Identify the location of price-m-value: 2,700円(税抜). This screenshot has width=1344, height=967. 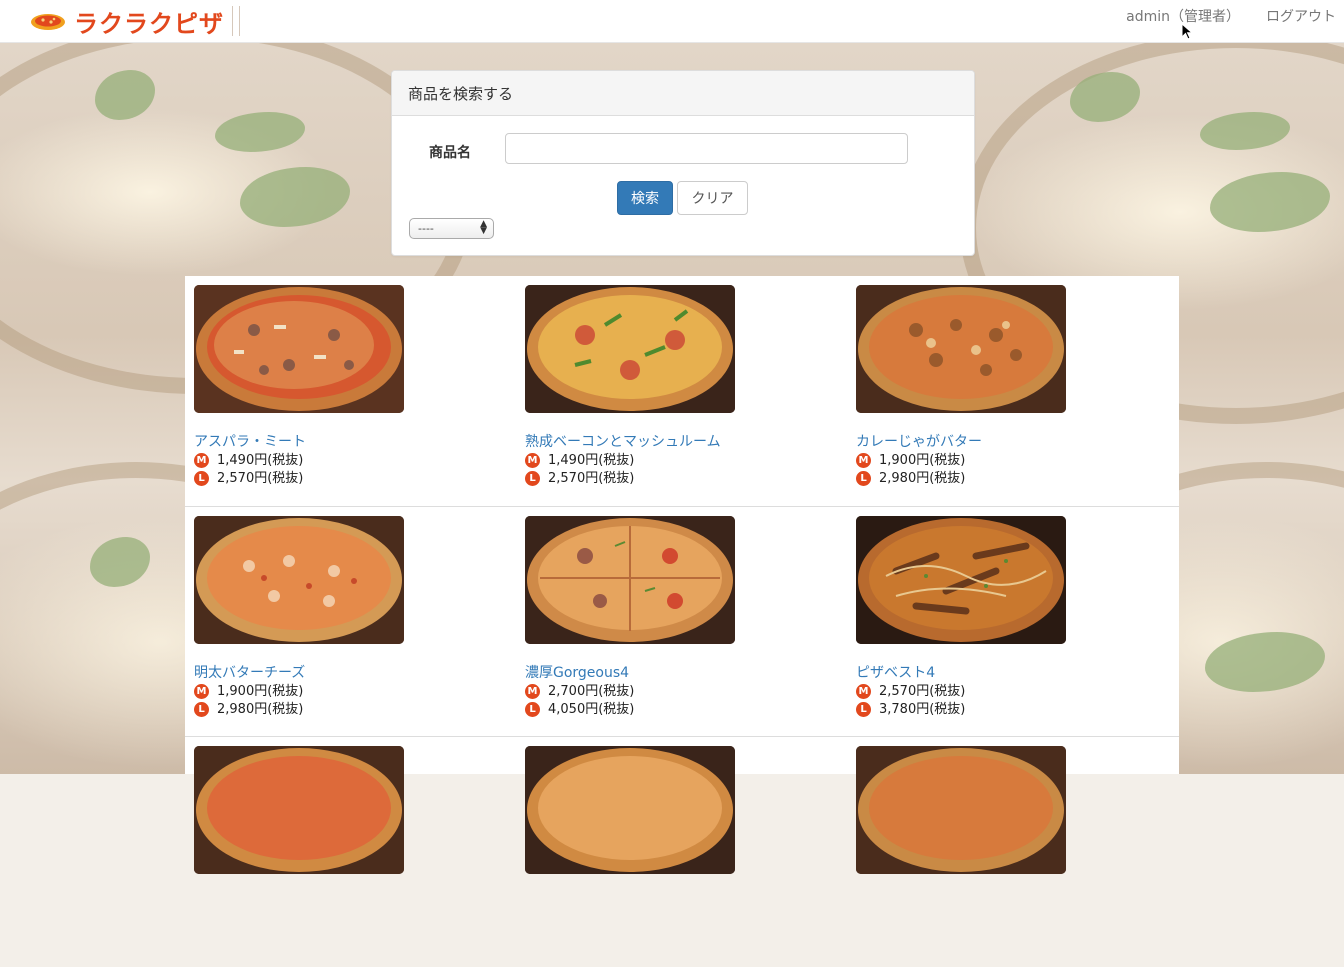
(591, 691).